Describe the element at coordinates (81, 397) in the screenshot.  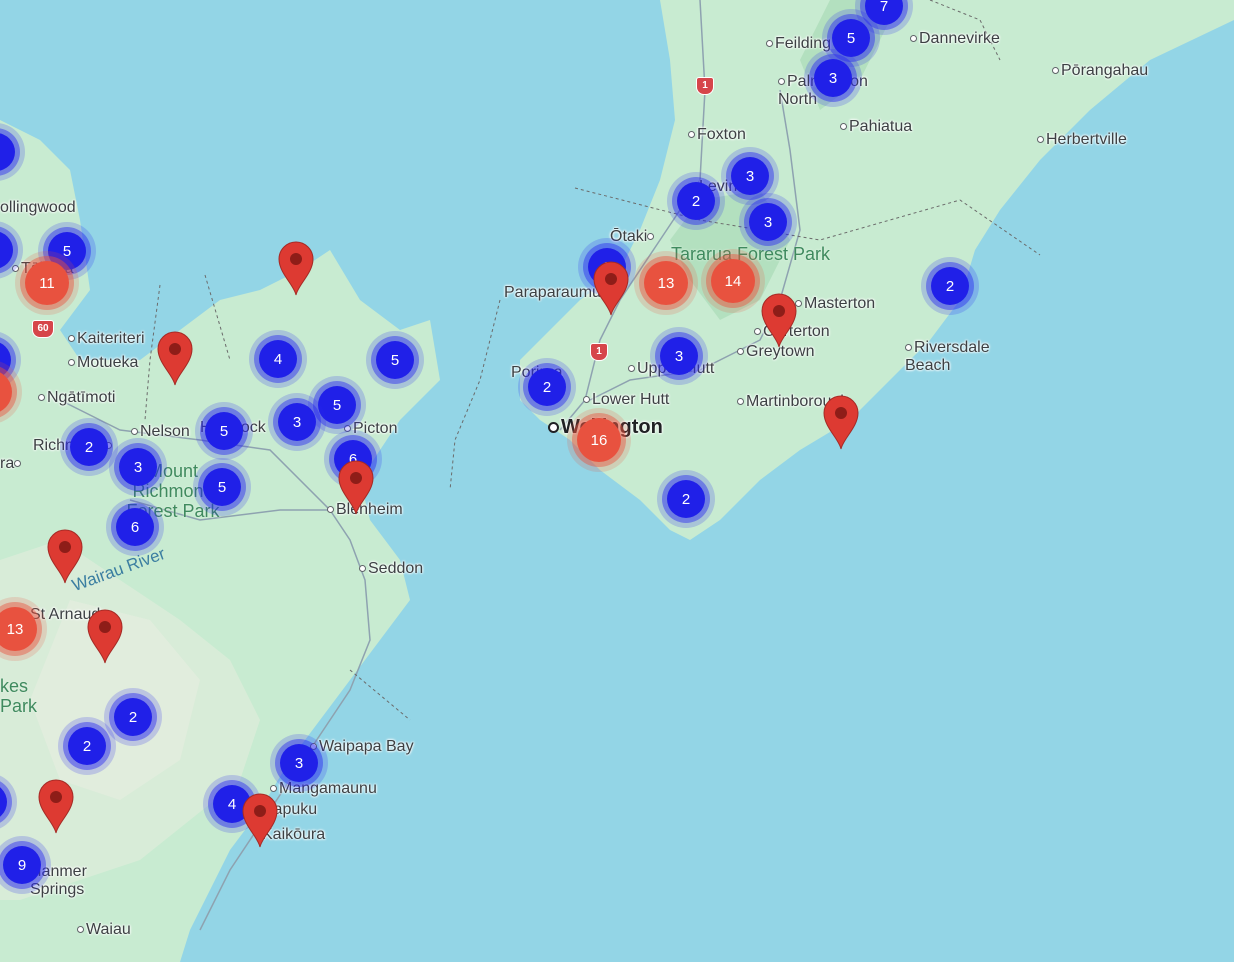
I see `place-name: Ngātīmoti` at that location.